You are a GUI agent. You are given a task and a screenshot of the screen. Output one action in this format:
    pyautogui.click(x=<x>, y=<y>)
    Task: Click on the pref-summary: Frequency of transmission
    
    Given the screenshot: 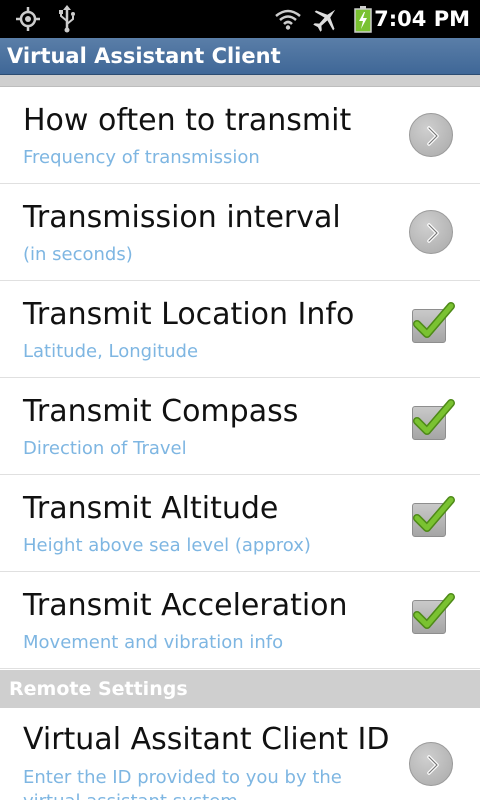 What is the action you would take?
    pyautogui.click(x=141, y=157)
    